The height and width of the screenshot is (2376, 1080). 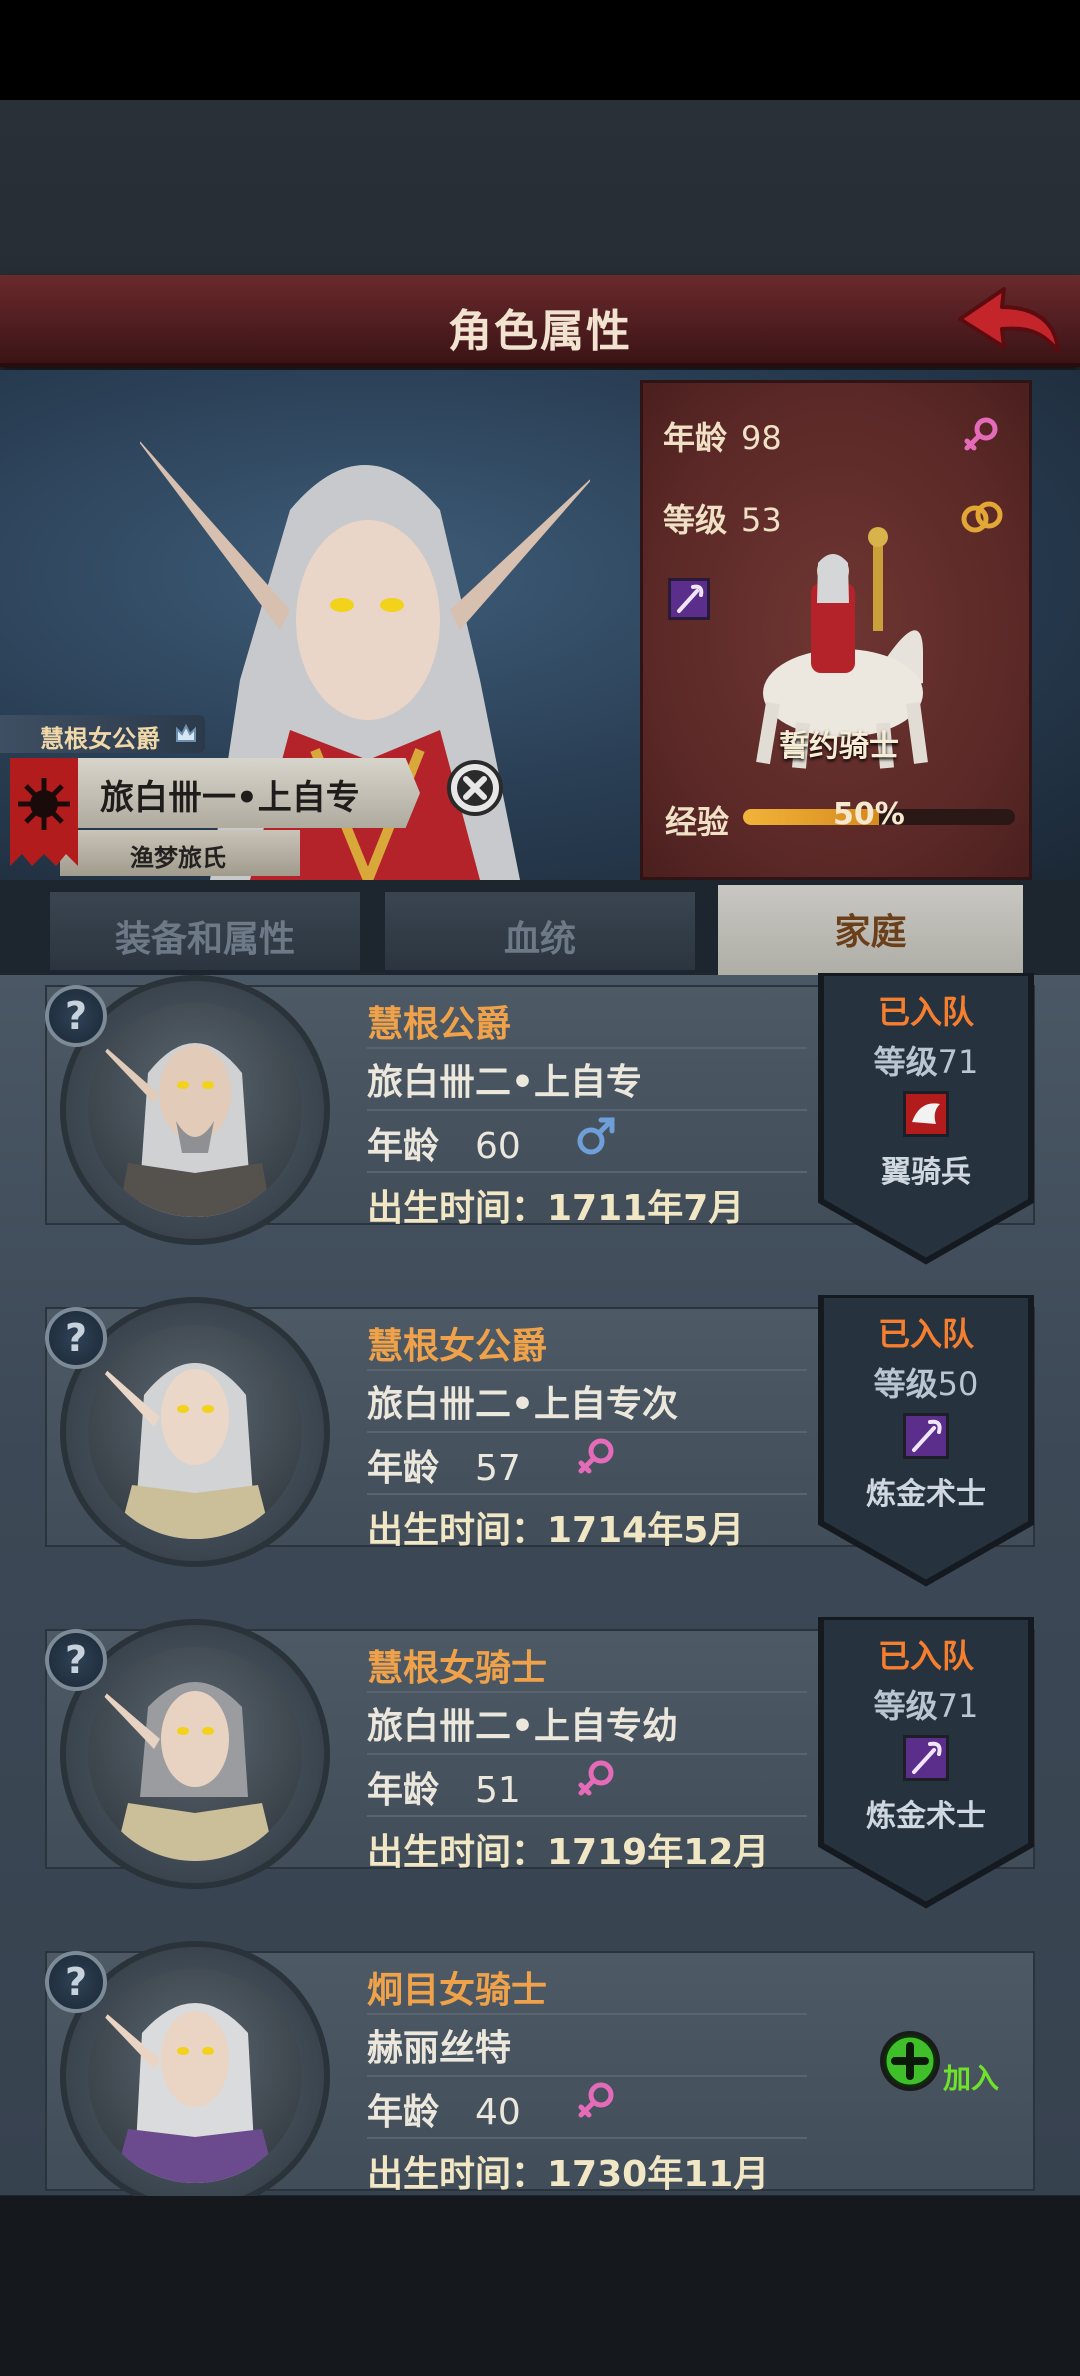 What do you see at coordinates (540, 931) in the screenshot?
I see `tab-bloodline: 血统` at bounding box center [540, 931].